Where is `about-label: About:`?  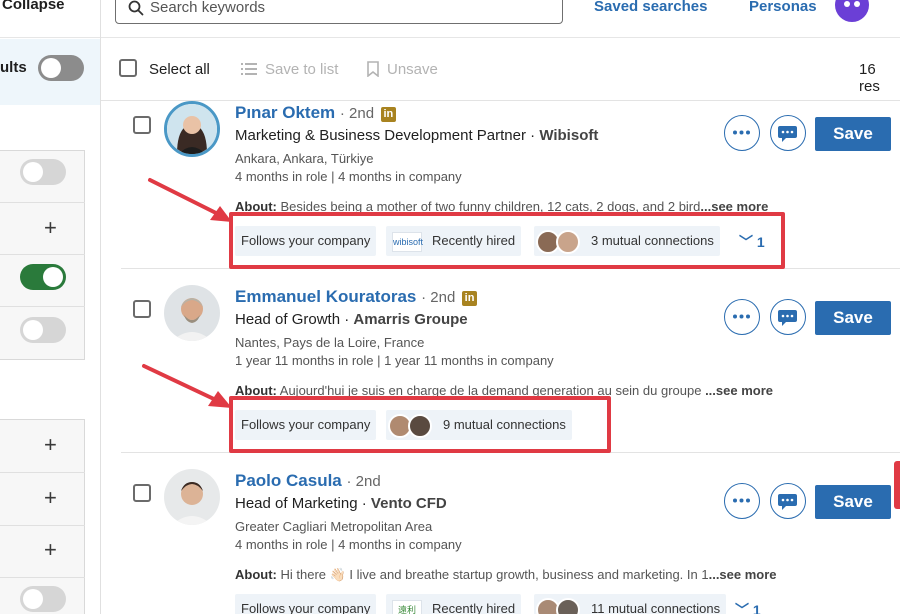 about-label: About: is located at coordinates (256, 574).